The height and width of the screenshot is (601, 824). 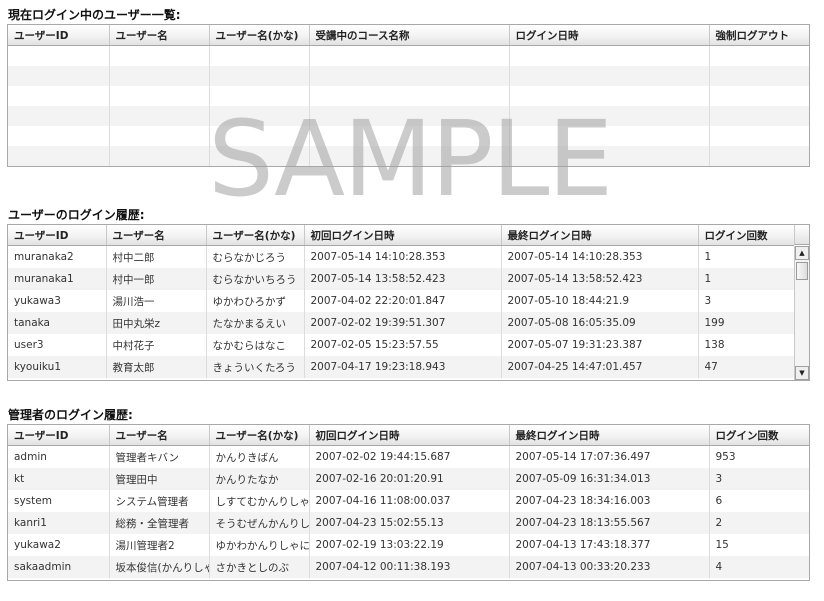 I want to click on cell-user-kana: むらなかじろう, so click(x=255, y=256).